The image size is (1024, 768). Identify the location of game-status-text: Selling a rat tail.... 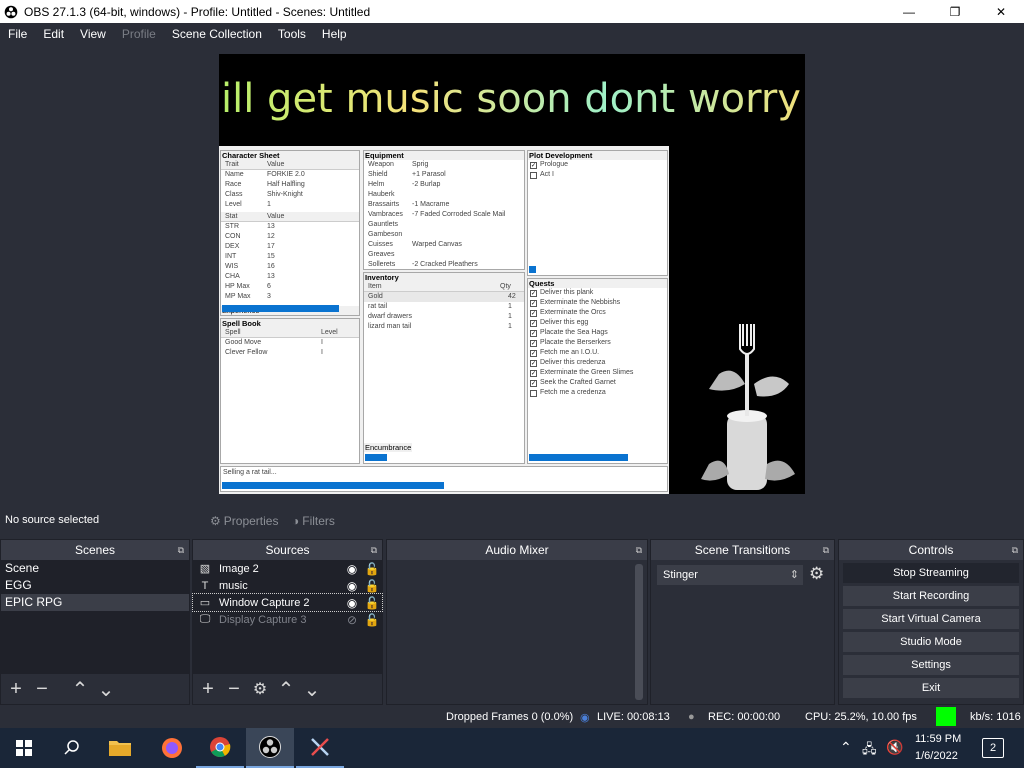
(250, 472).